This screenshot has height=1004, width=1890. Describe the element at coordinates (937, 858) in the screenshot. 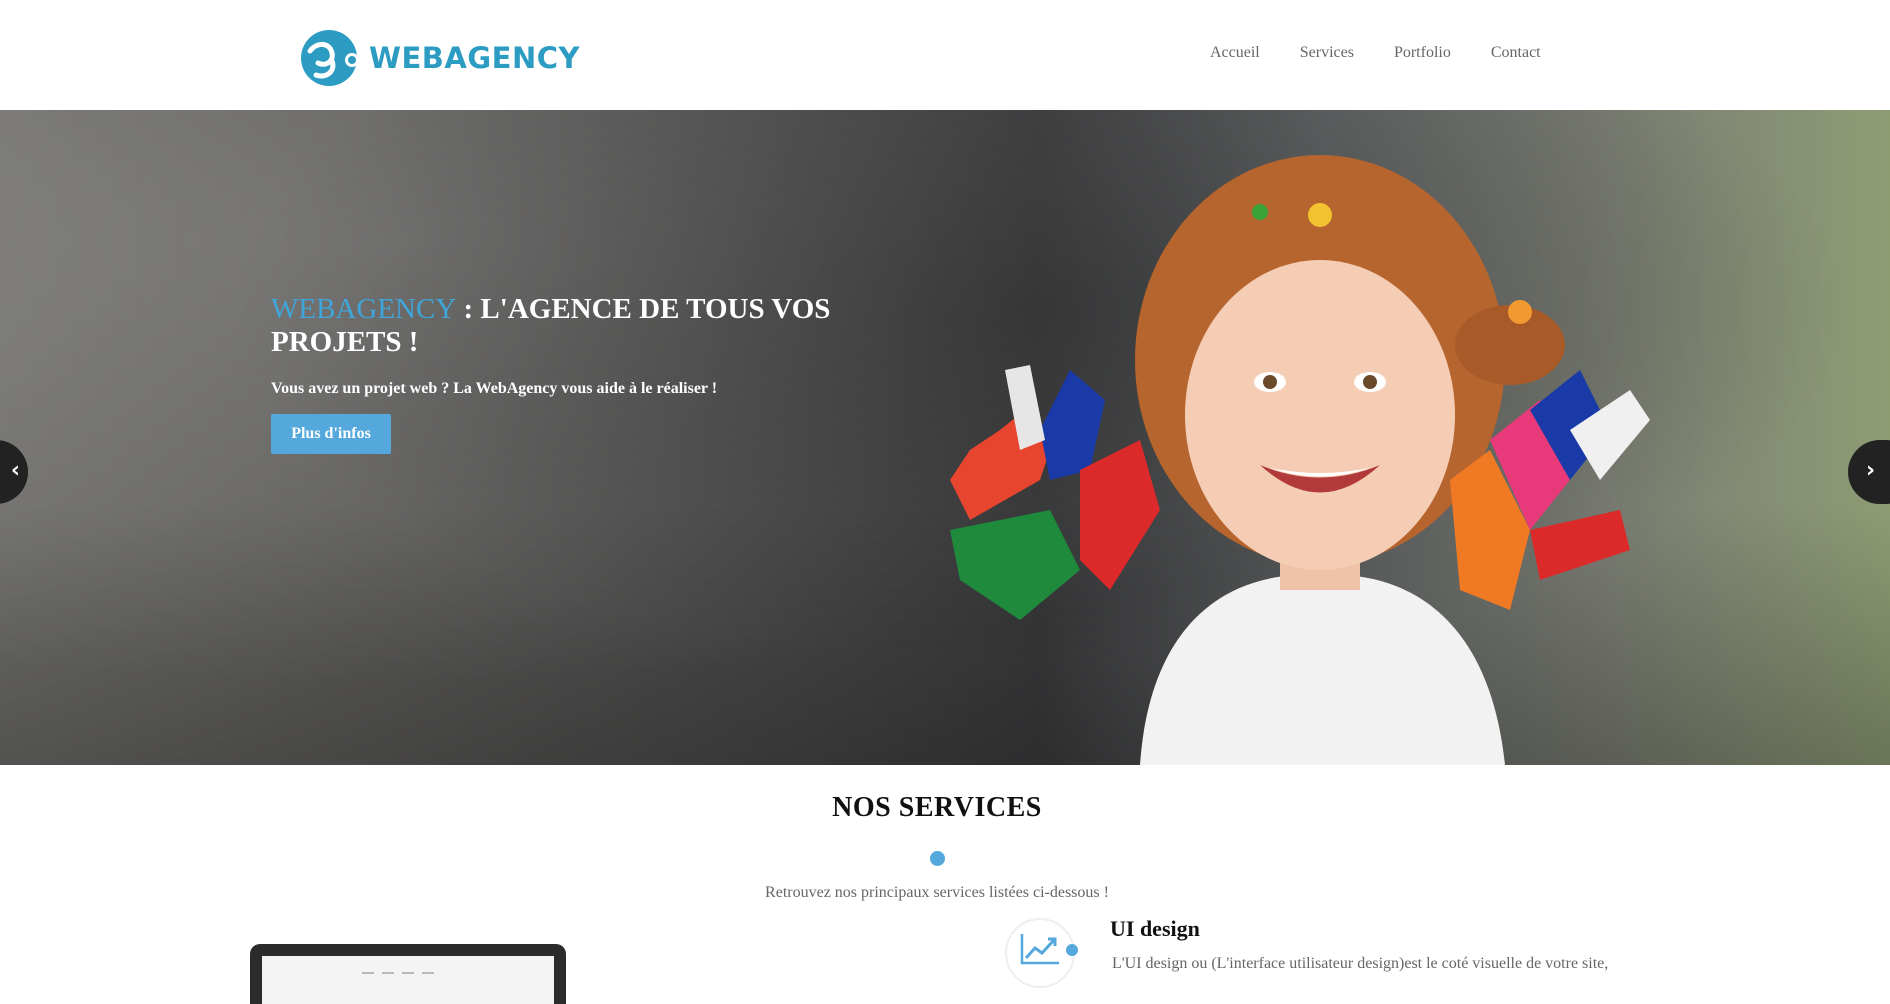

I see `section-divider-dot` at that location.